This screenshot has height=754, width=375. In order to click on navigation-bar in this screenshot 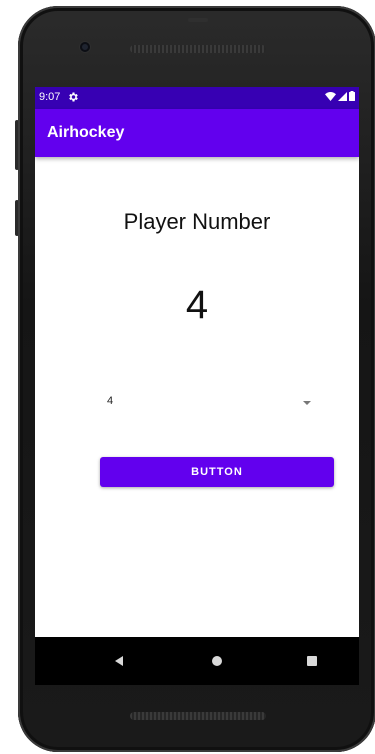, I will do `click(197, 661)`.